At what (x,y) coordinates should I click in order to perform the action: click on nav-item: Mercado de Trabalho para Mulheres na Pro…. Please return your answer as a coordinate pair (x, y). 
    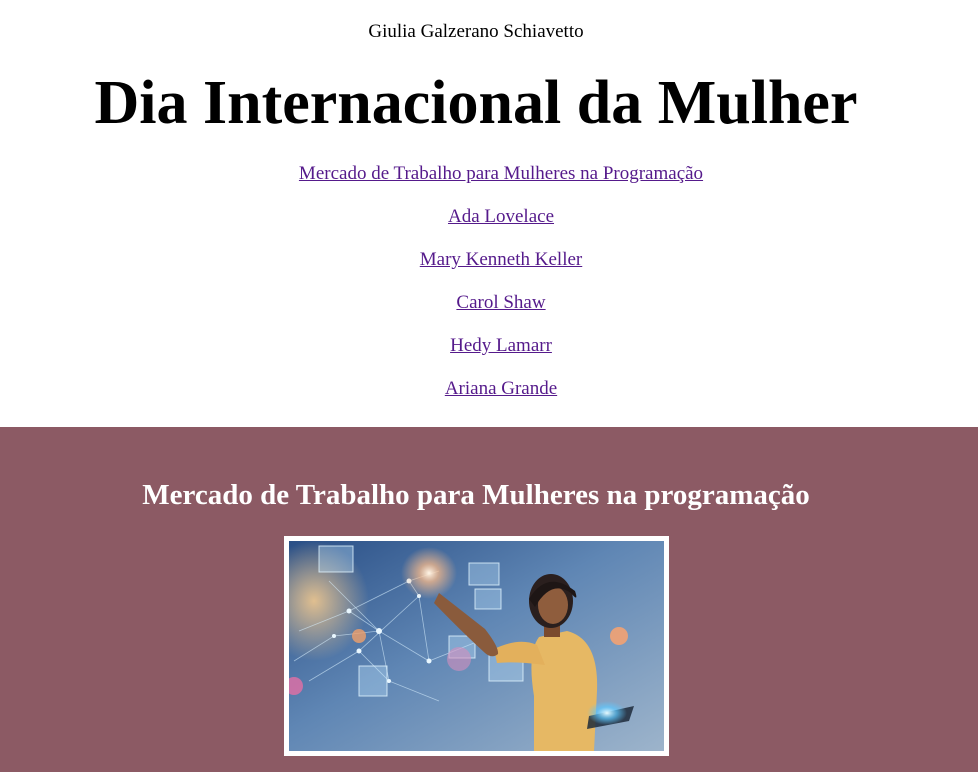
    Looking at the image, I should click on (489, 181).